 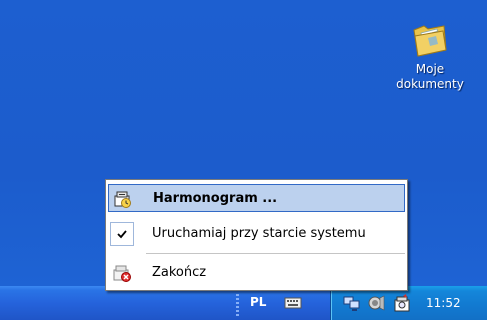 I want to click on keyboard-icon, so click(x=293, y=304).